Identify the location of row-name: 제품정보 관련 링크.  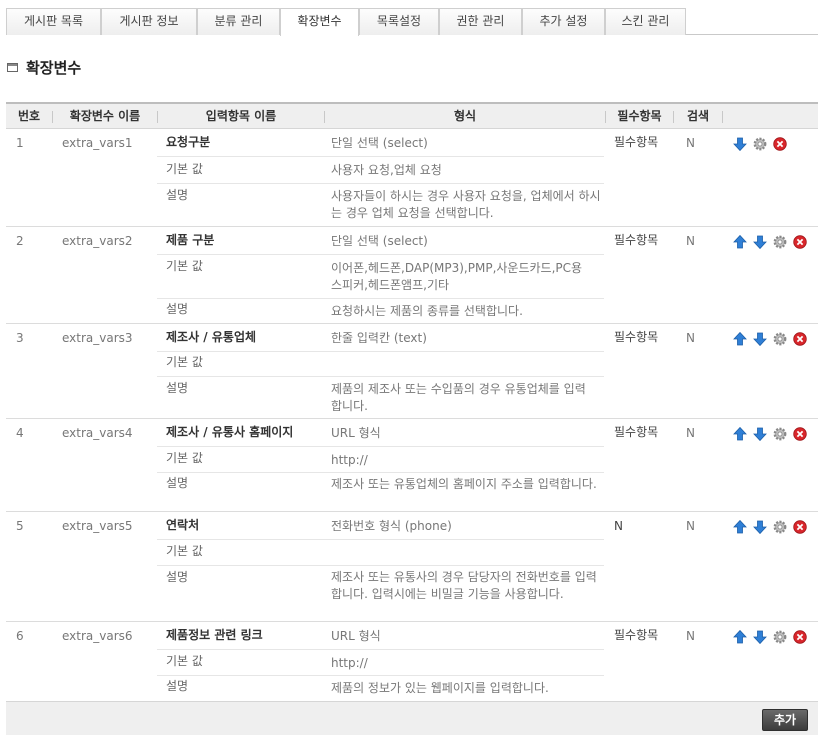
(214, 635).